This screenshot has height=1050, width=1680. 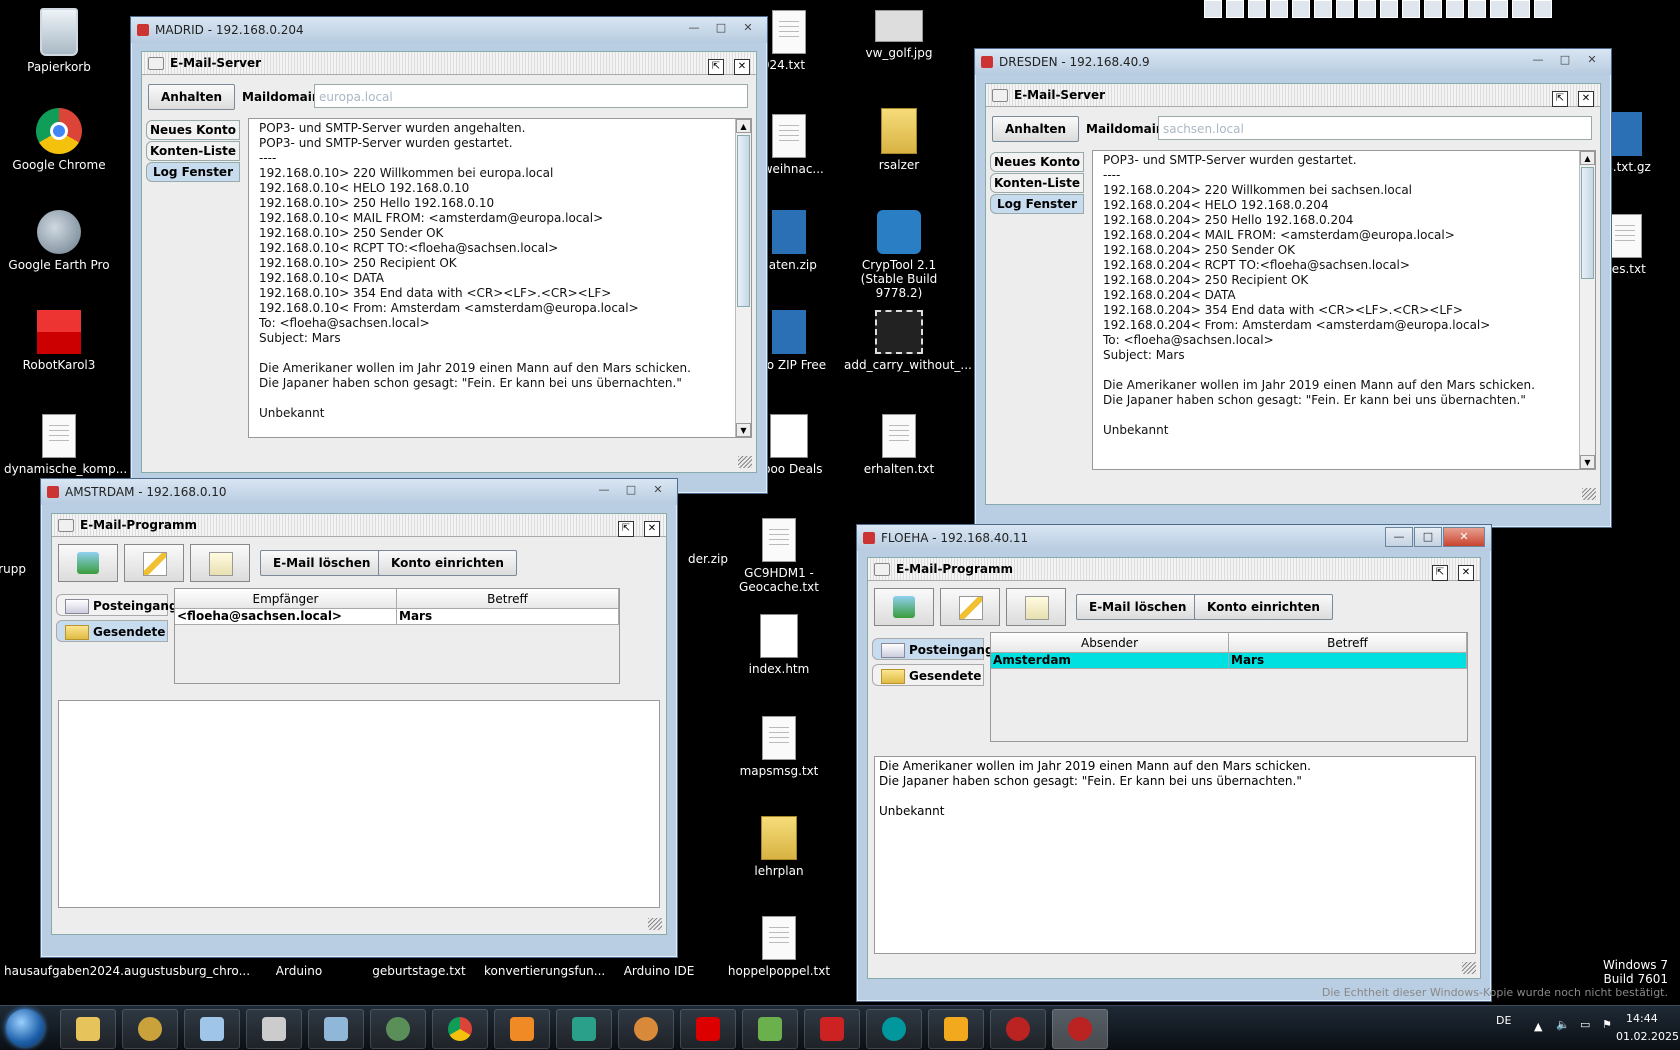 I want to click on account-setup-button: Konto einrichten, so click(x=447, y=563).